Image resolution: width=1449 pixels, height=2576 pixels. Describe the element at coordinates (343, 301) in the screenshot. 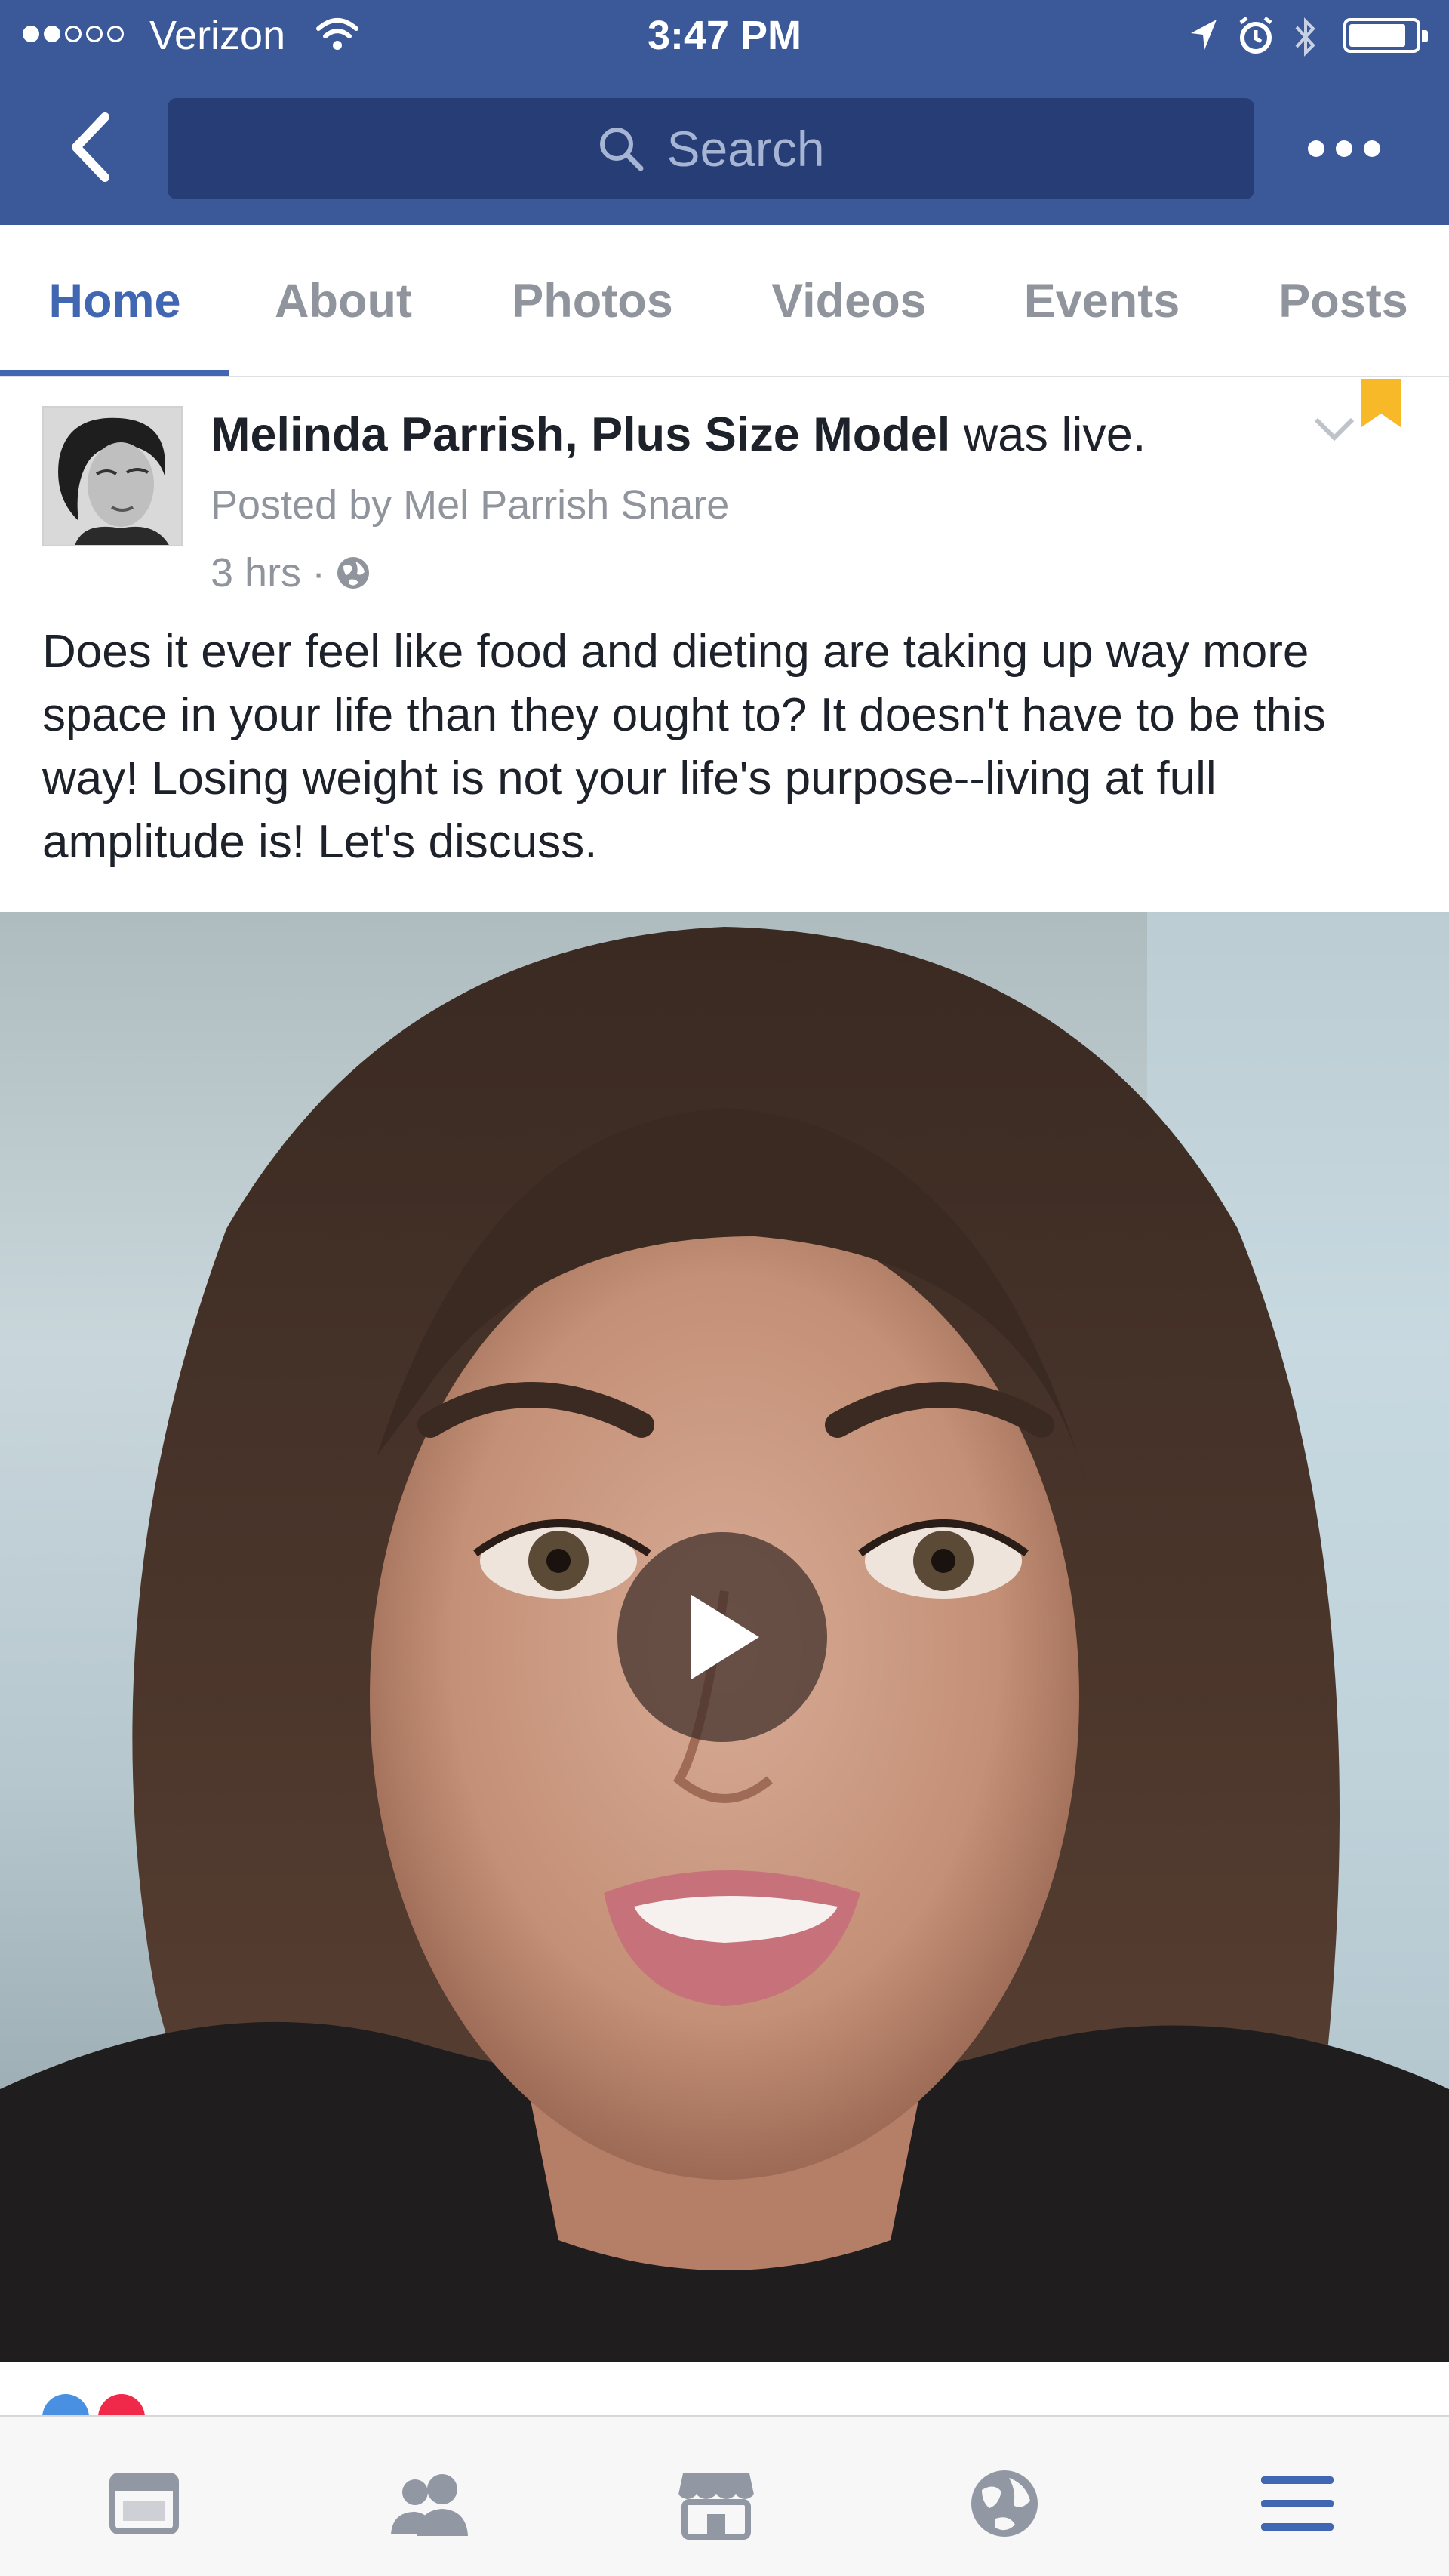

I see `tab-about: About` at that location.